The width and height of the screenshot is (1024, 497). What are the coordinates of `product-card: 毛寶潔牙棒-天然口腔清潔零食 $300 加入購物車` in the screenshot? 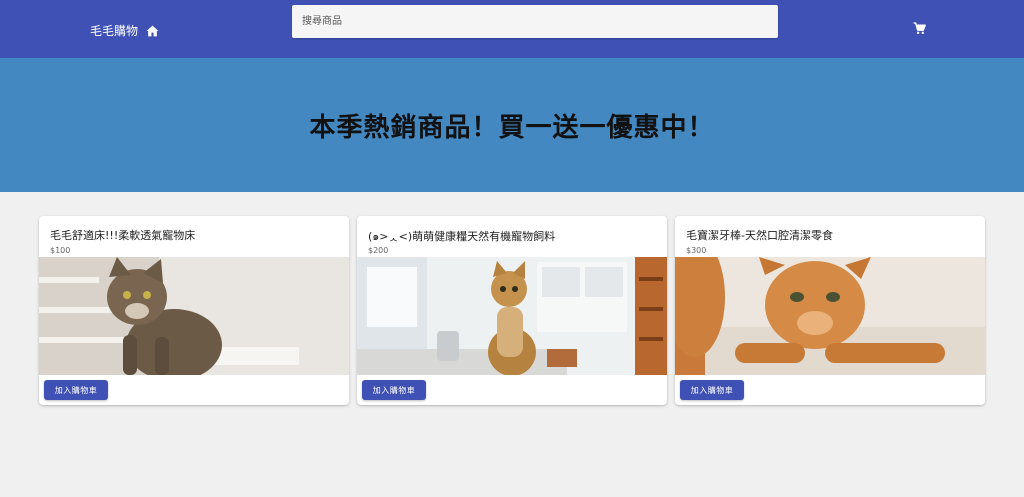 It's located at (830, 310).